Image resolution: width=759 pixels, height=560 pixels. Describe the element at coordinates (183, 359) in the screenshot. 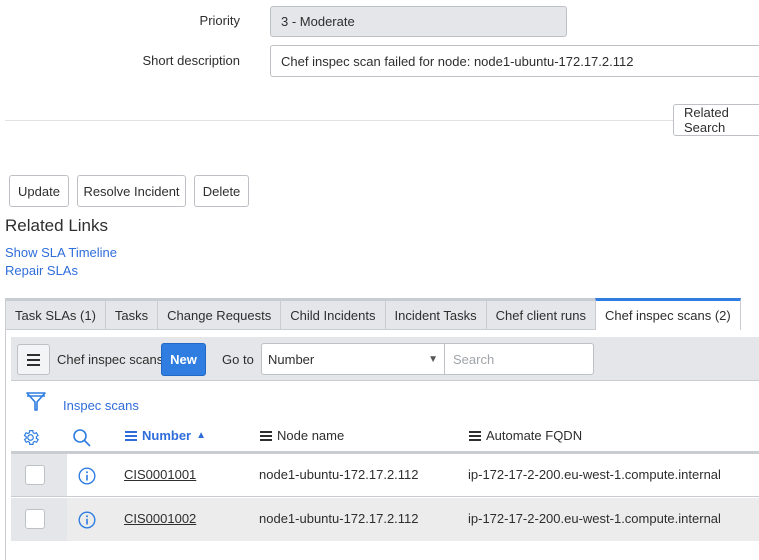

I see `new-button: New` at that location.